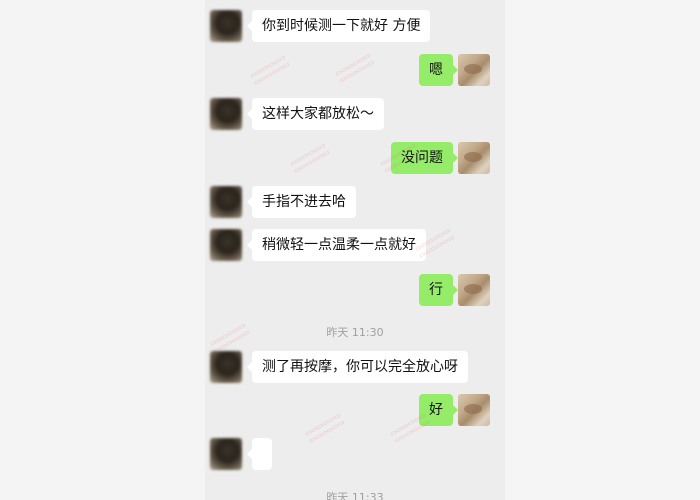  Describe the element at coordinates (336, 245) in the screenshot. I see `incoming-message-bubble: 稍微轻一点温柔一点就好` at that location.